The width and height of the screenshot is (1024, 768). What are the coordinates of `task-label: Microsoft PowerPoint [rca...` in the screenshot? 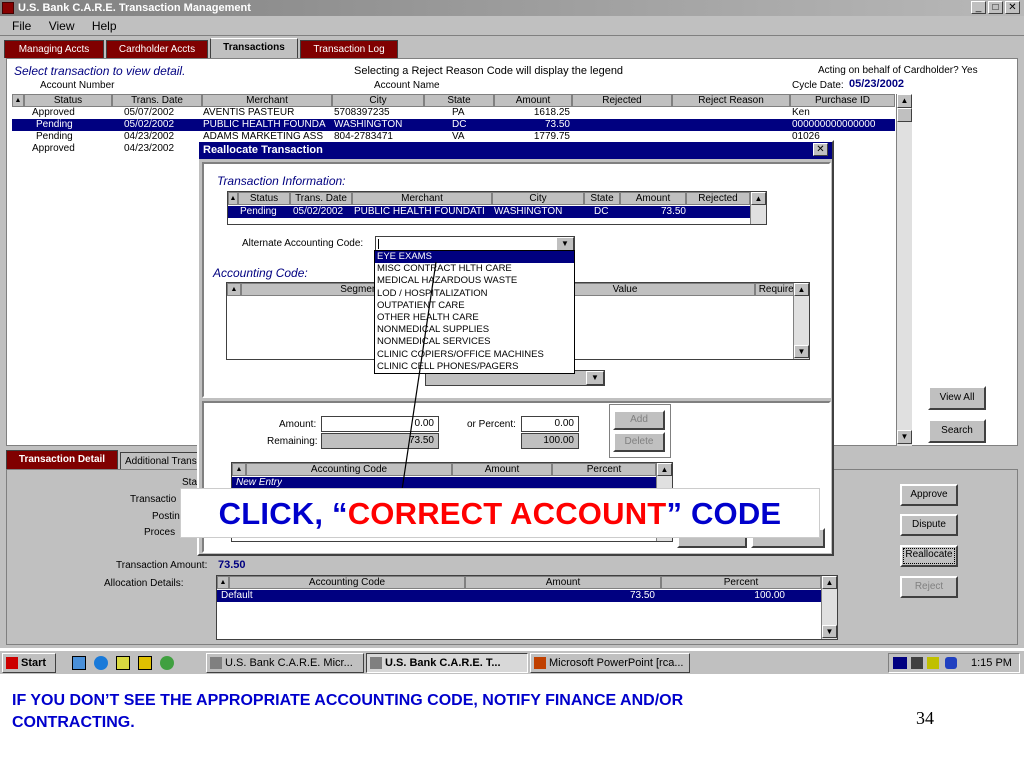 It's located at (616, 663).